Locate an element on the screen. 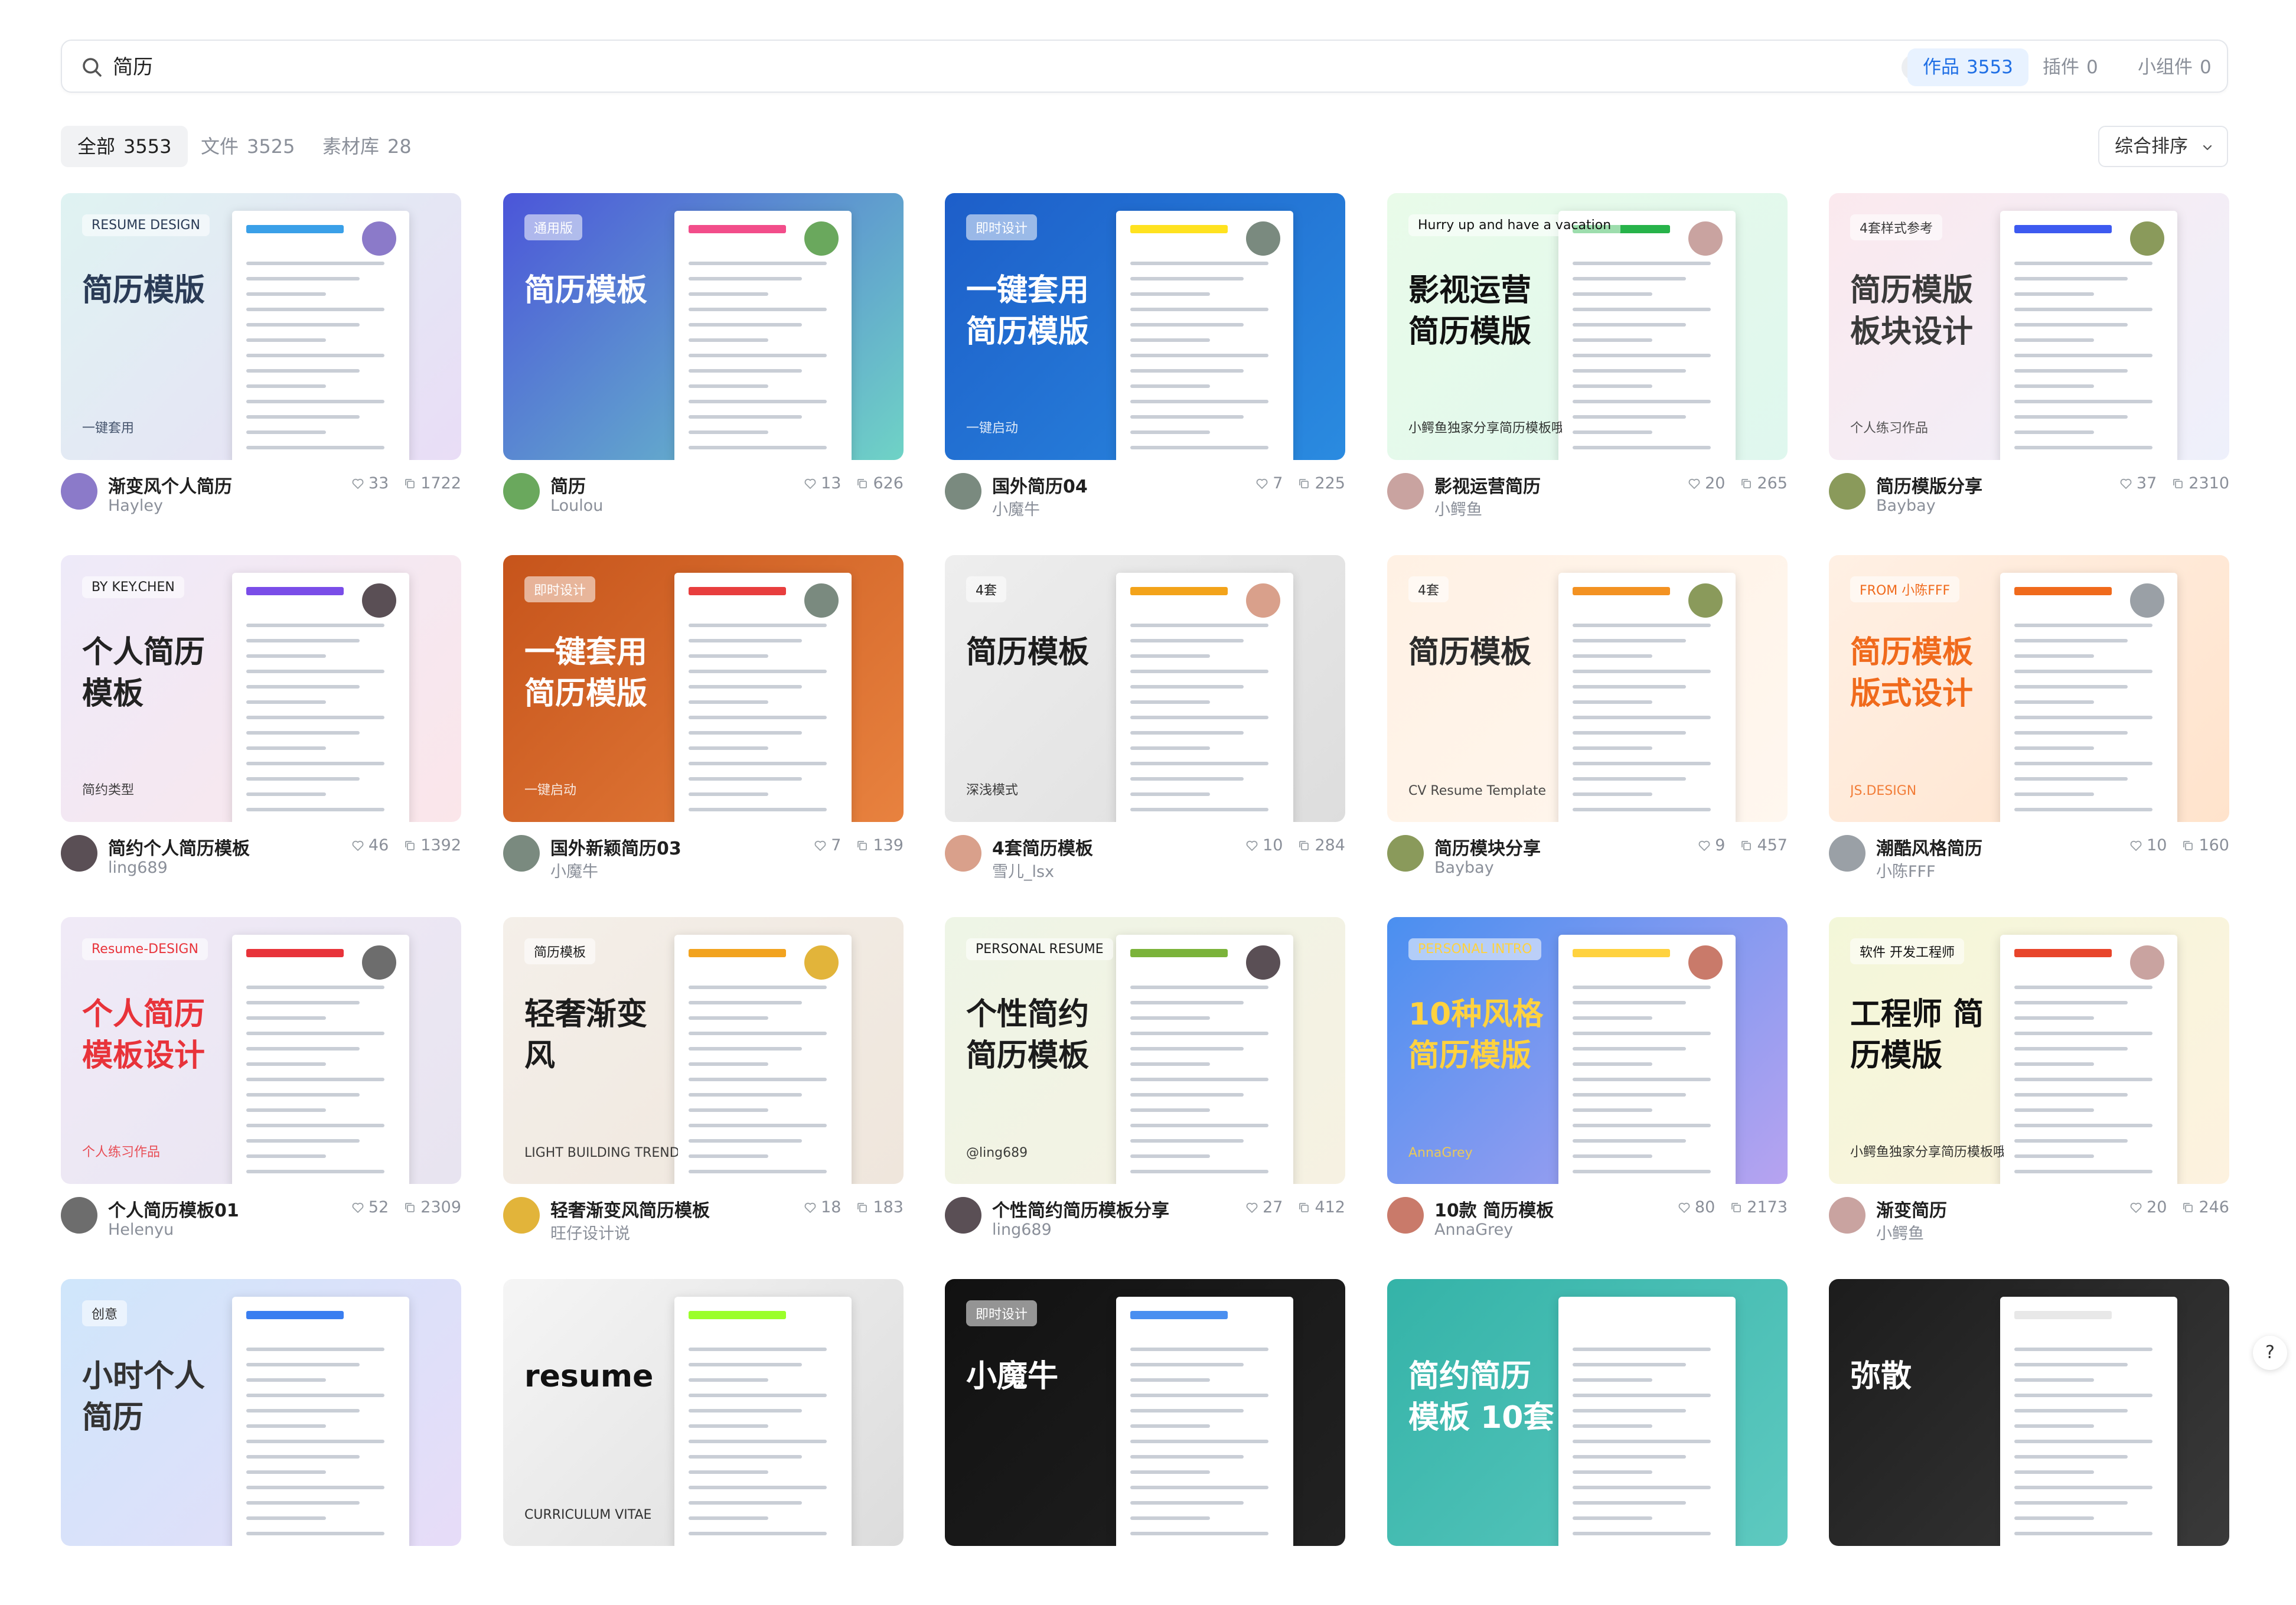  likes-count: 7 is located at coordinates (1278, 483).